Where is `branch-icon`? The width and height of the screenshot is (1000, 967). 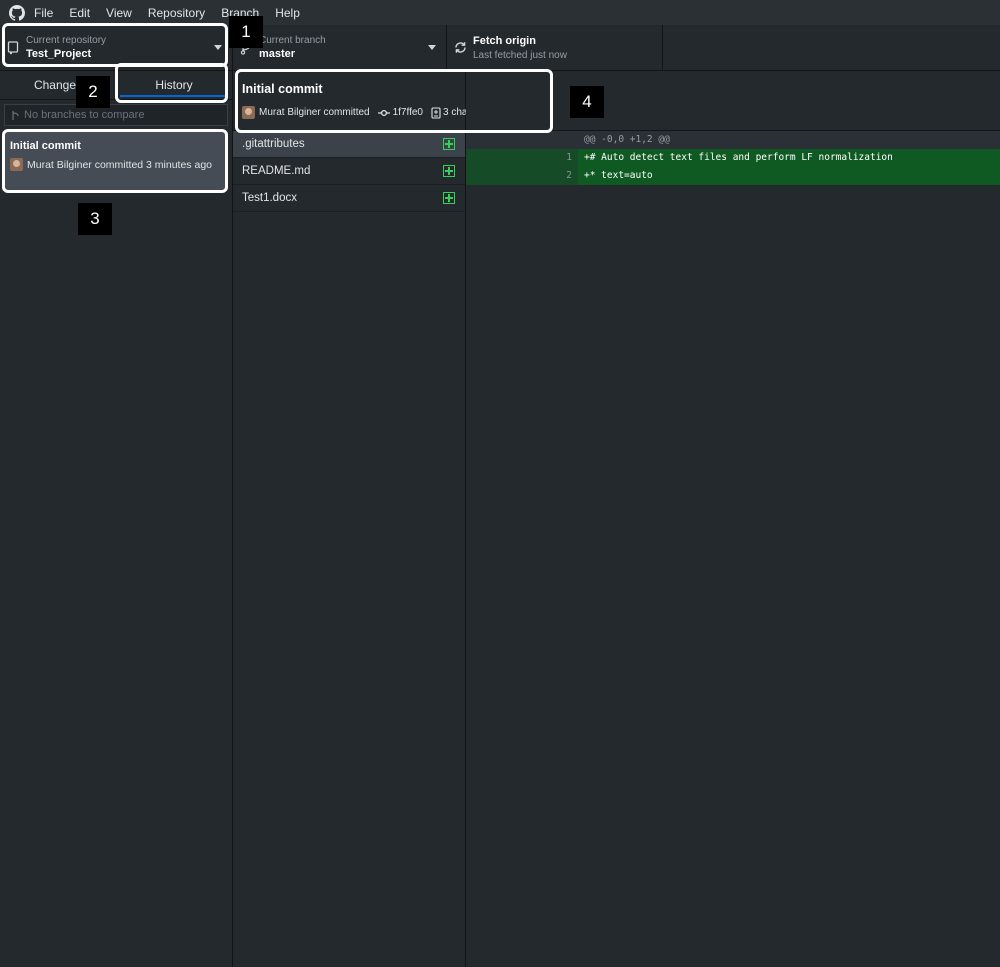 branch-icon is located at coordinates (15, 115).